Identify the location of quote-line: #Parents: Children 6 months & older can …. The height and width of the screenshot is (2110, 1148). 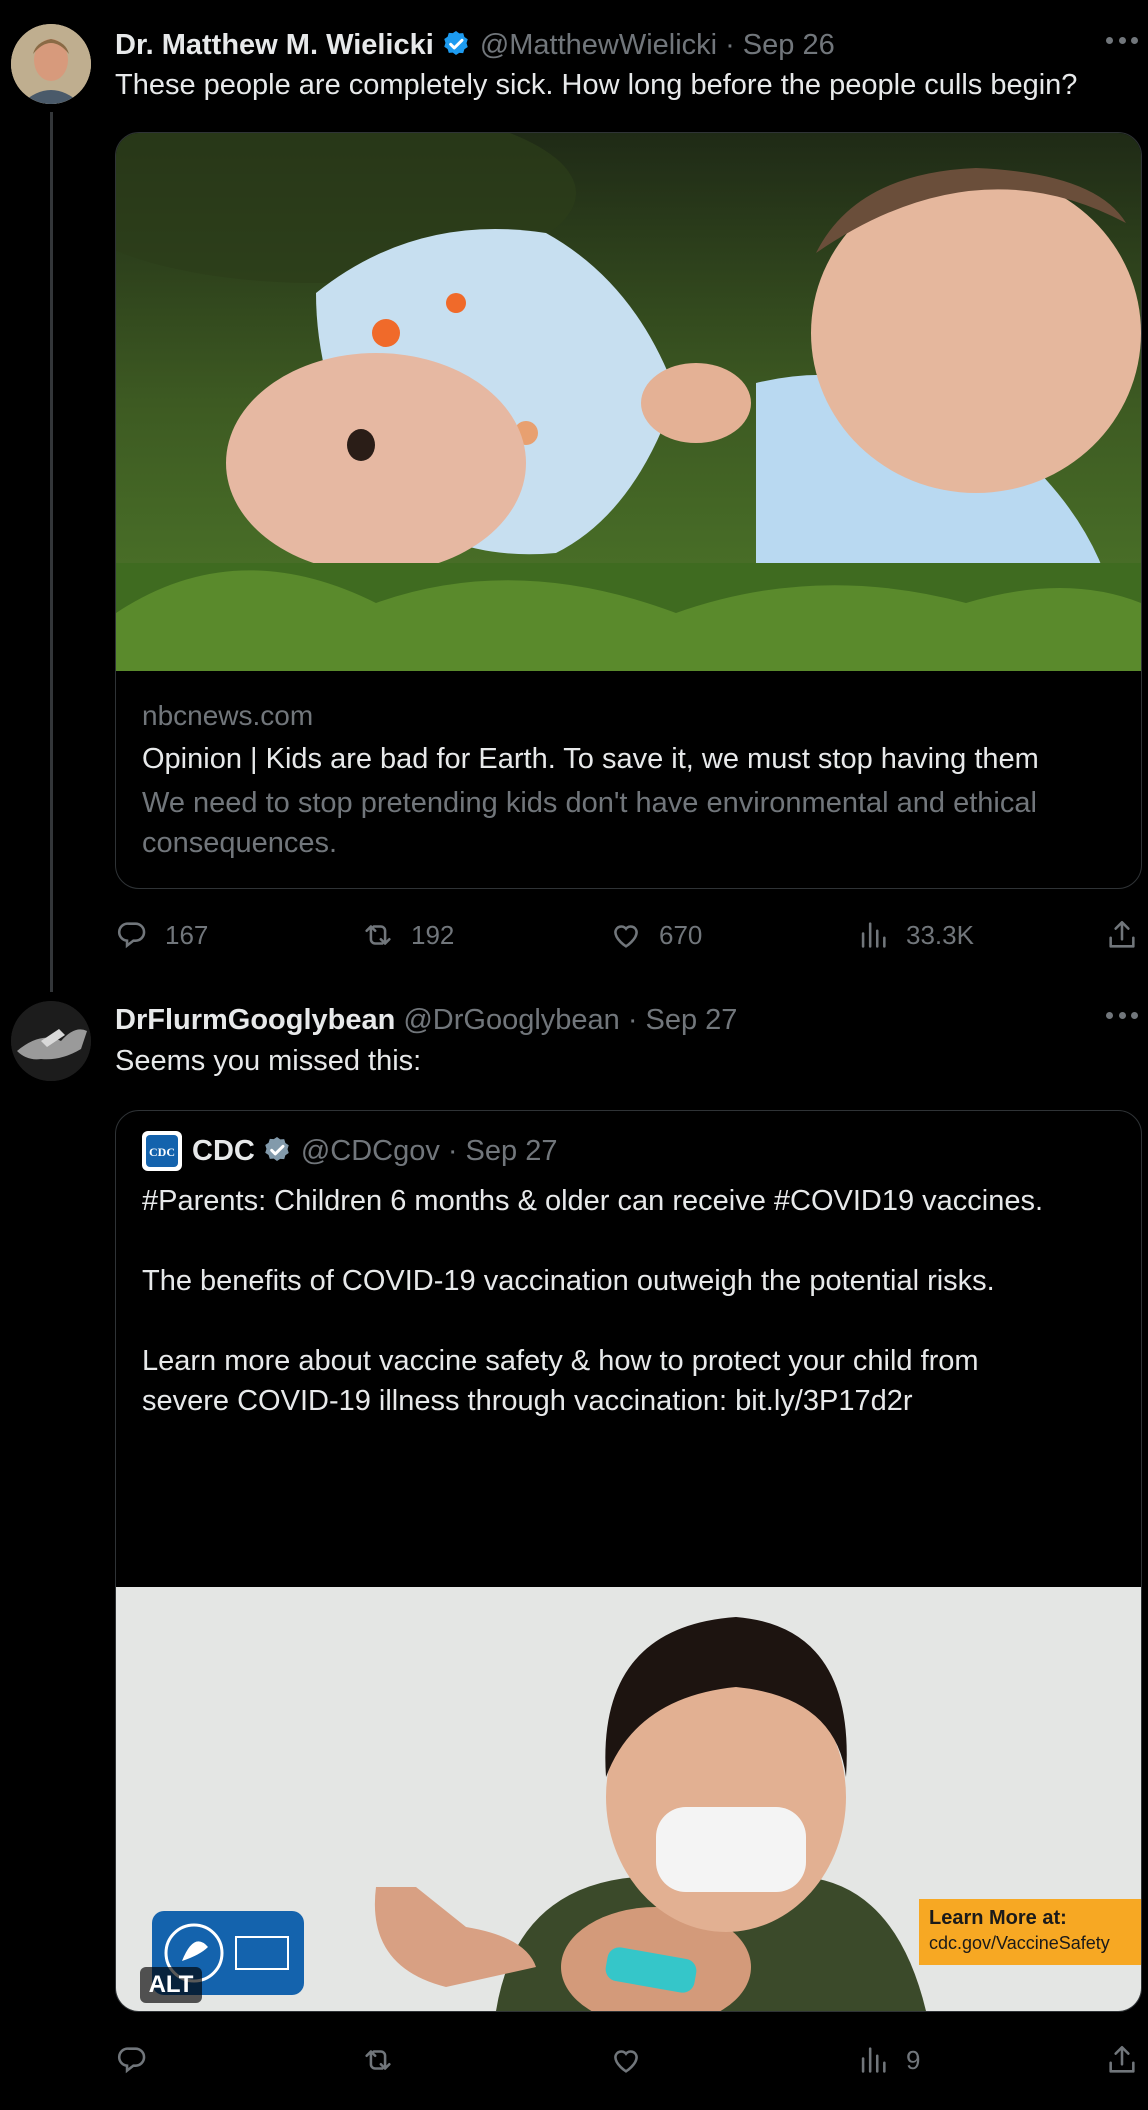
(593, 1201).